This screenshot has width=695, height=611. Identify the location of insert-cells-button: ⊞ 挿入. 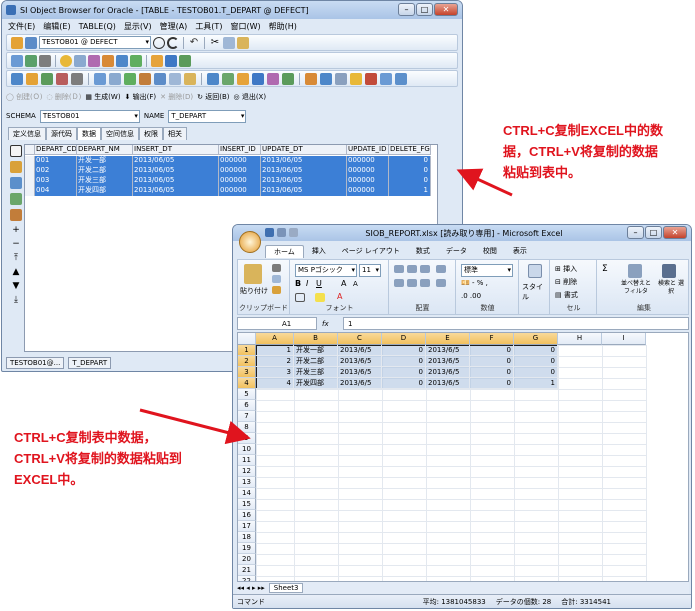
(566, 269).